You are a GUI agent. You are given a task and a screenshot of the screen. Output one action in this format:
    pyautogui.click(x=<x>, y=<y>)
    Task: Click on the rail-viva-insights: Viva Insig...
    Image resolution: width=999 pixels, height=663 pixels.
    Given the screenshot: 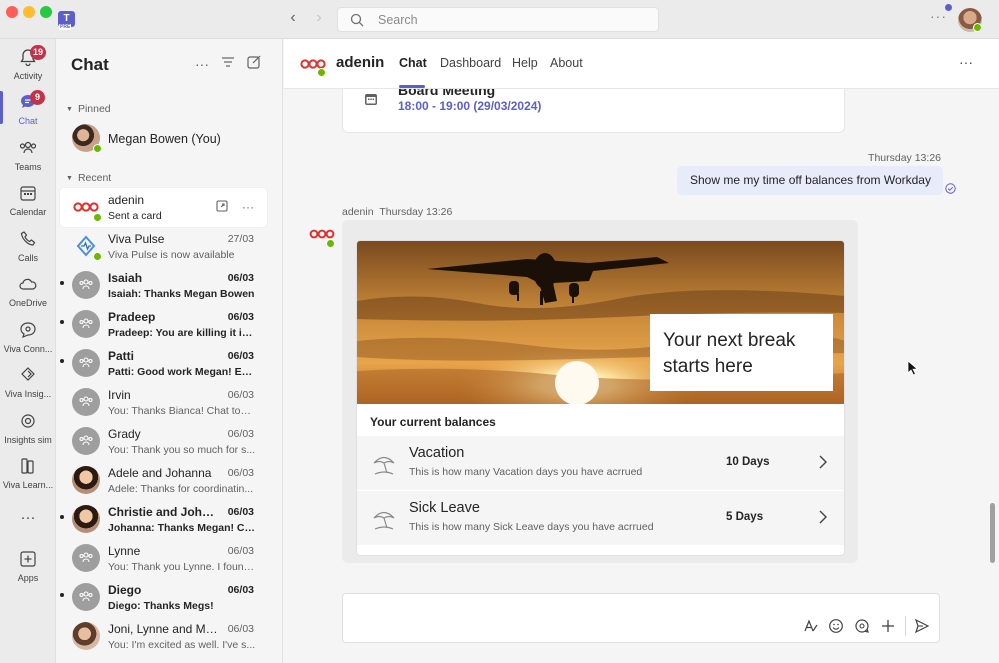 What is the action you would take?
    pyautogui.click(x=28, y=383)
    